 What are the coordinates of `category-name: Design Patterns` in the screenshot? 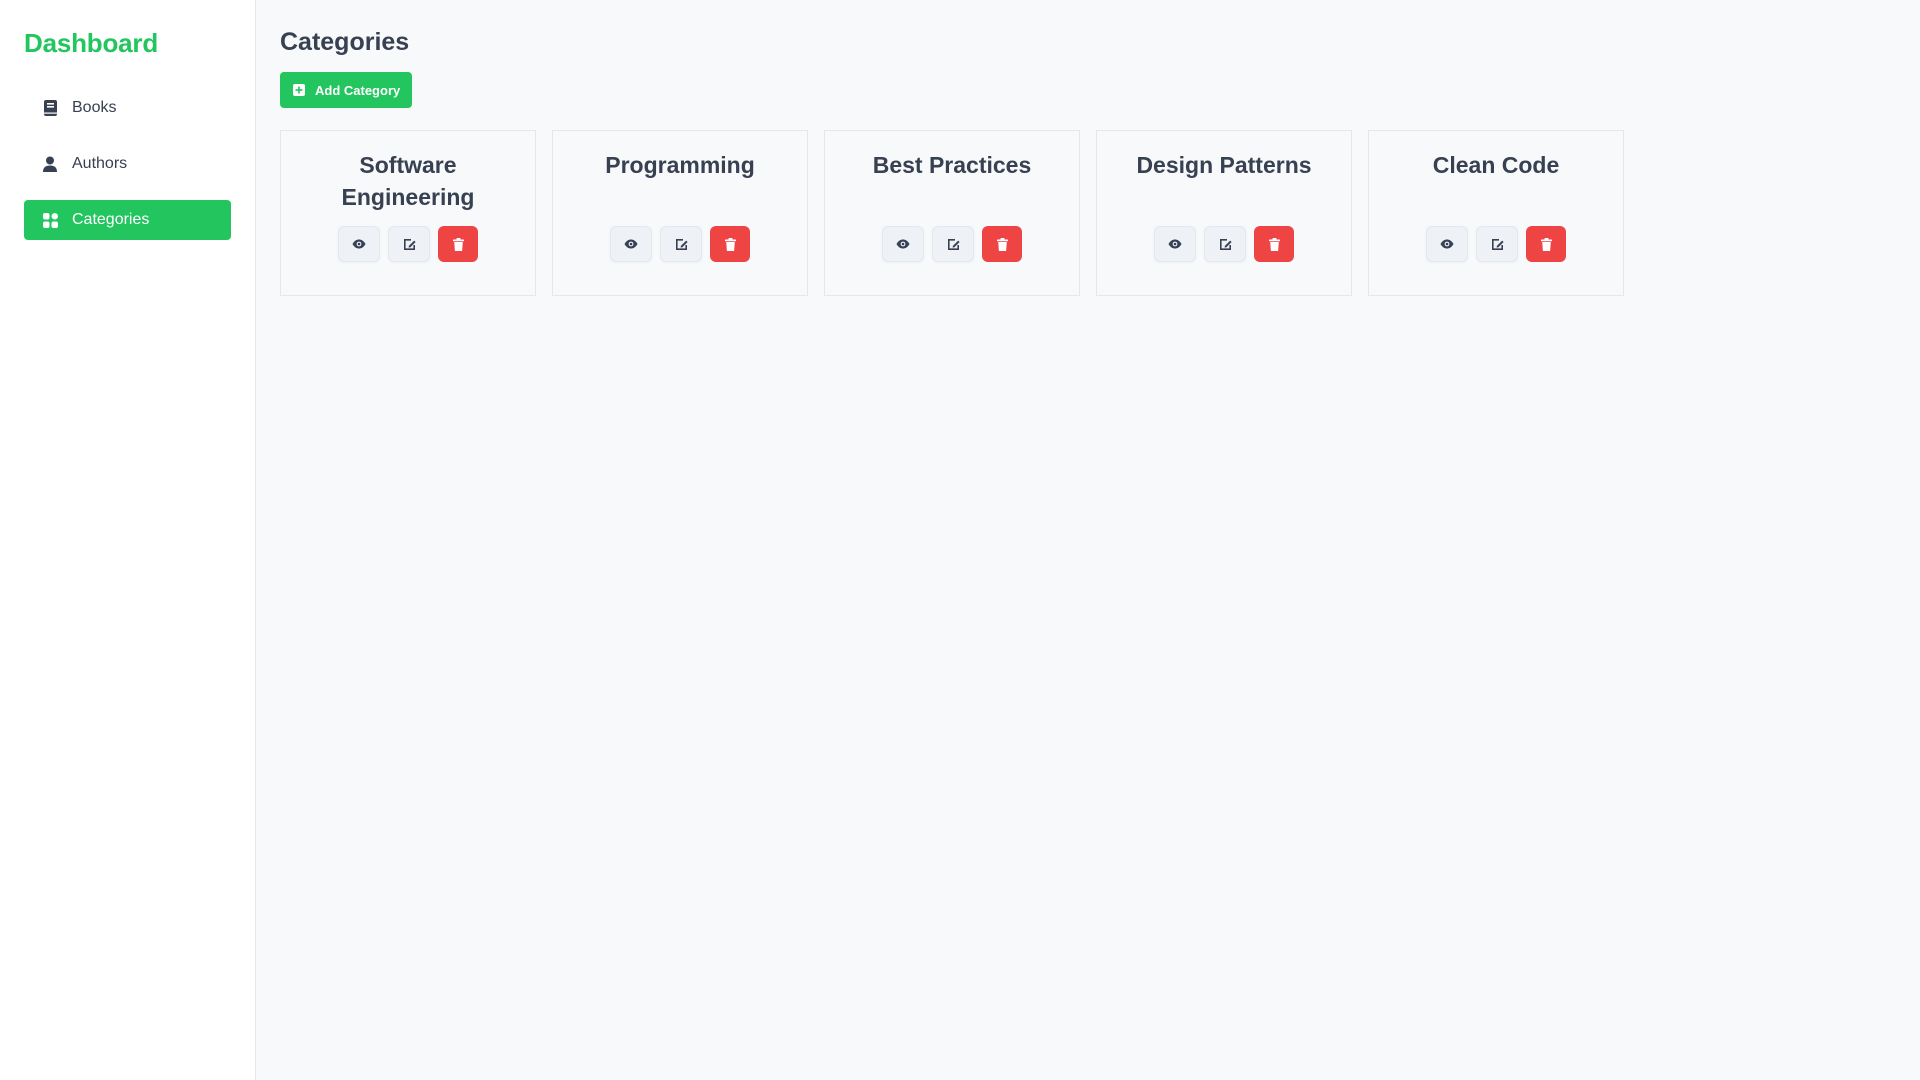 It's located at (1224, 165).